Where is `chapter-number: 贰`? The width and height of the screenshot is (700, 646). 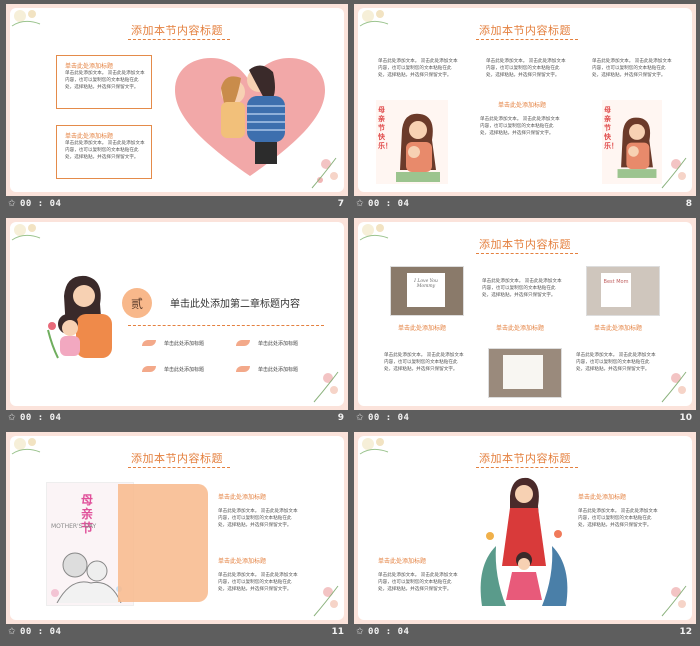
chapter-number: 贰 is located at coordinates (136, 304).